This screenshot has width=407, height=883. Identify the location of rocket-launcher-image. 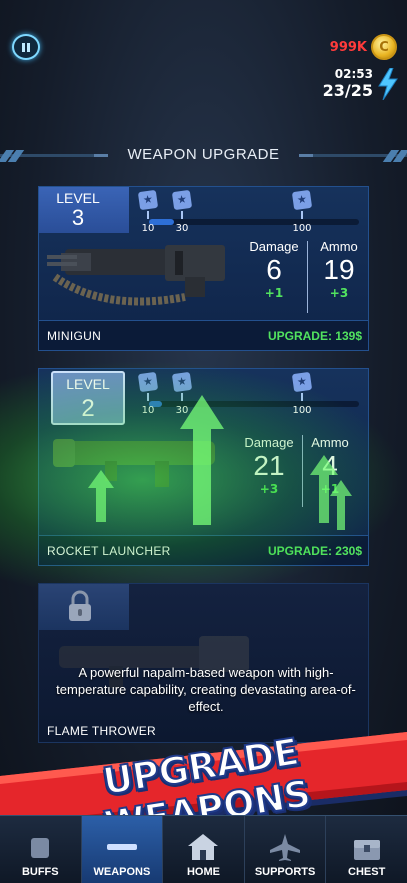
(145, 468).